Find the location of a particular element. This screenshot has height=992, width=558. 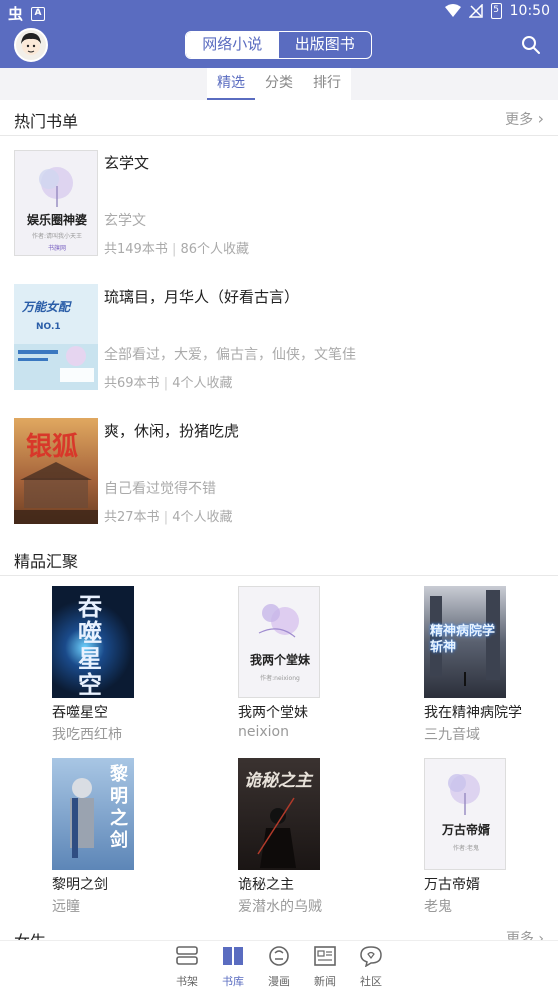

book-card: 我两个堂妹 作者:neixiong 我两个堂妹 neixion is located at coordinates (303, 666).